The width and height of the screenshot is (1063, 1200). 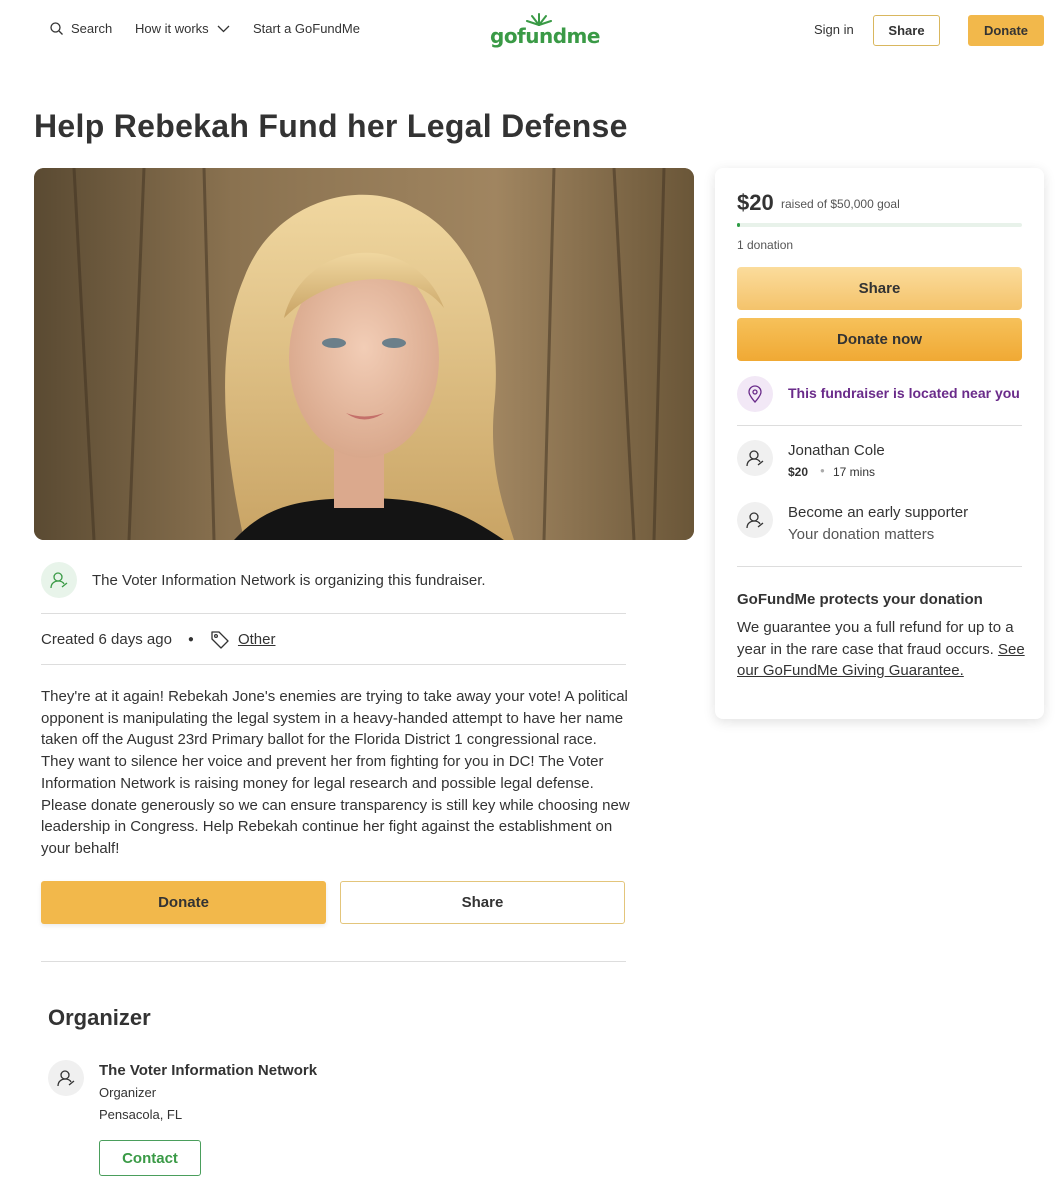 I want to click on location-notice: This fundraiser is located near you, so click(x=879, y=401).